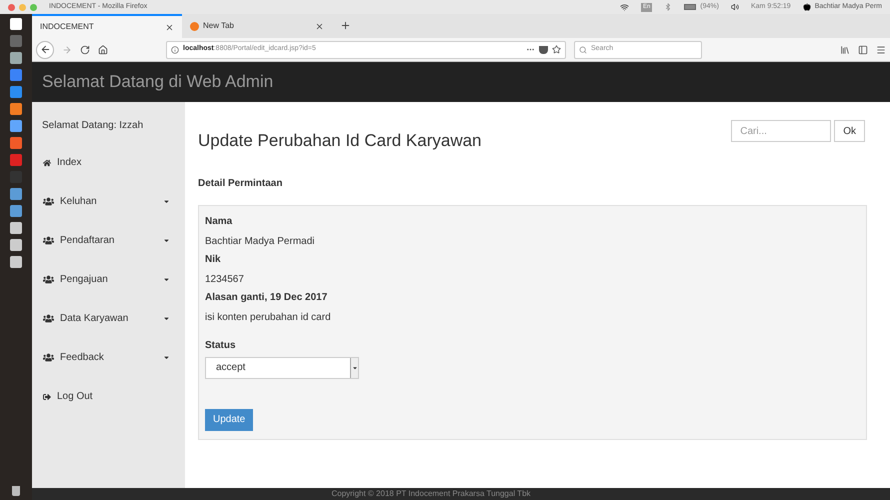 Image resolution: width=890 pixels, height=500 pixels. I want to click on field-label: Nama, so click(219, 221).